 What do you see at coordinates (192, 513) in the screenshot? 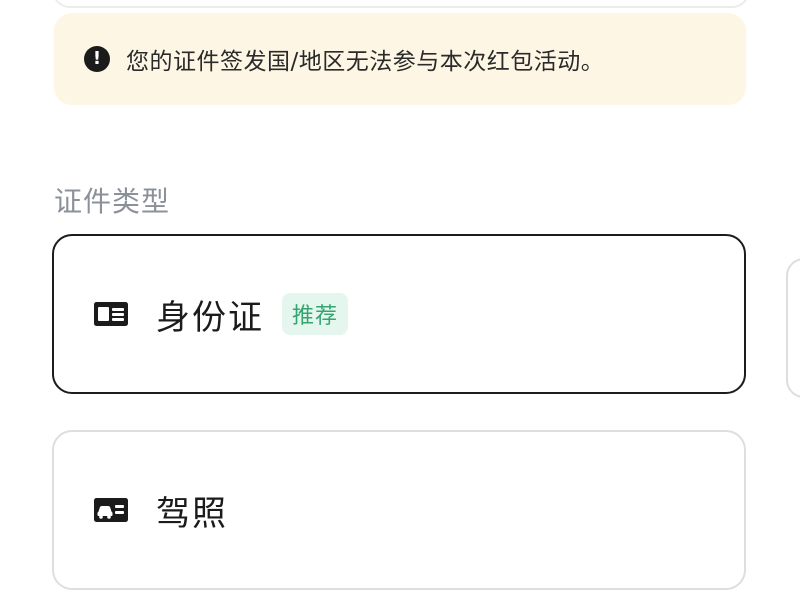
I see `drivers-license-label: 驾照` at bounding box center [192, 513].